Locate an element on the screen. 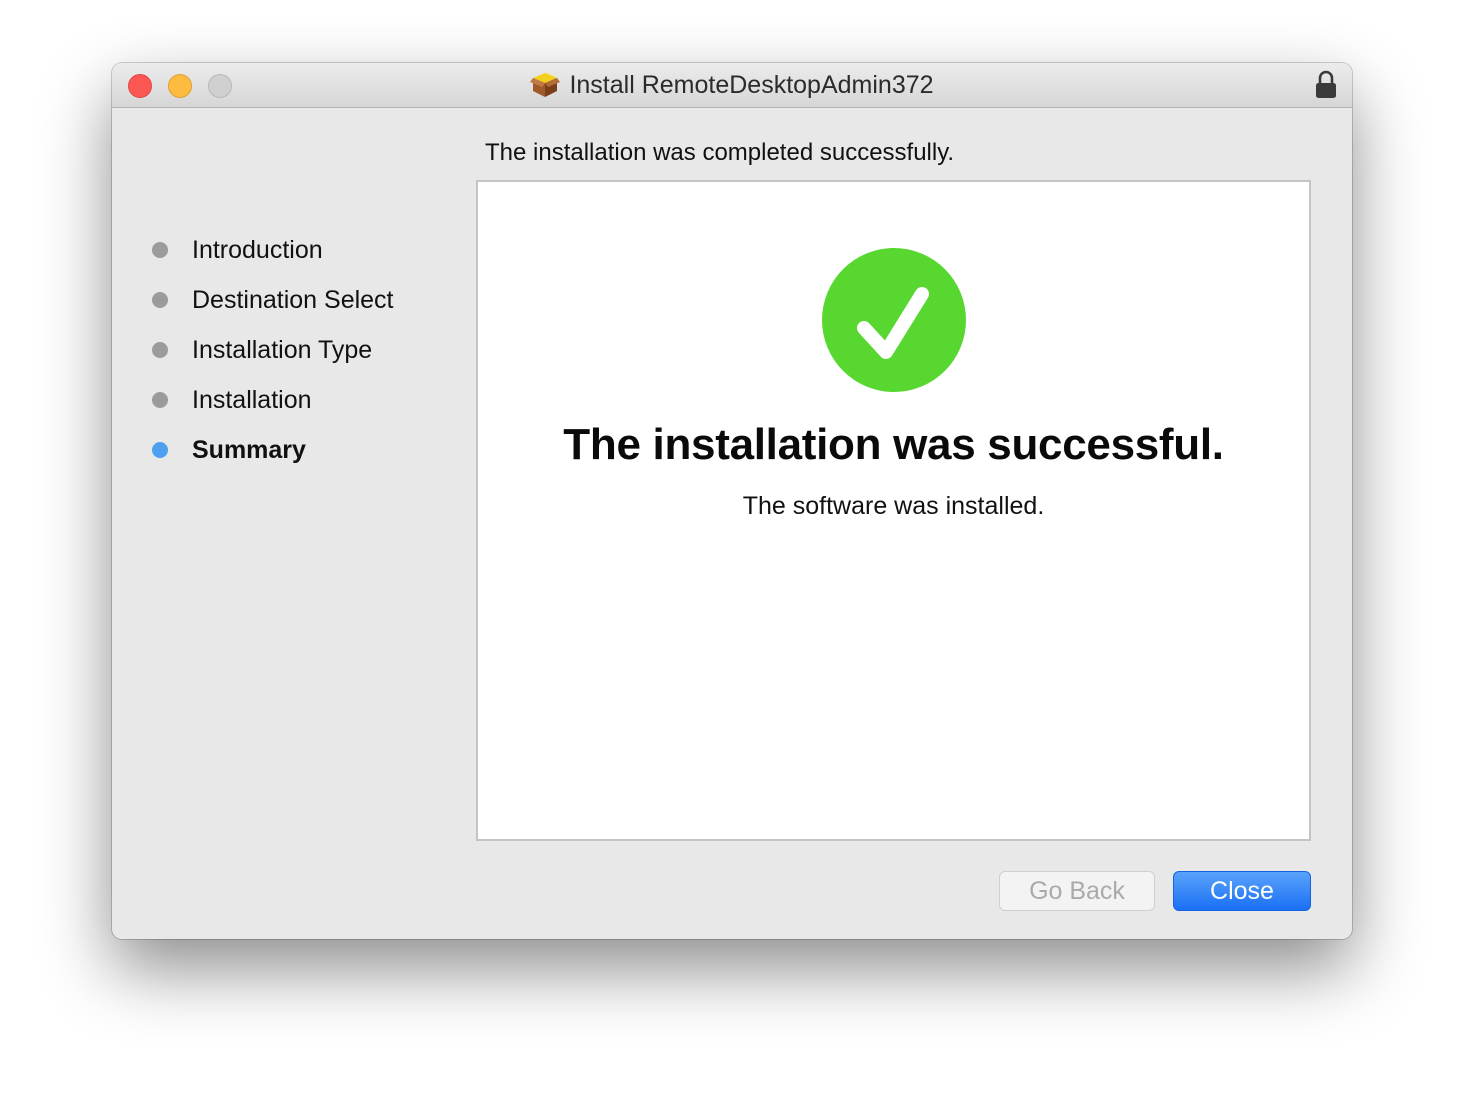 This screenshot has height=1100, width=1464. title-bar: Install RemoteDesktopAdmin372 is located at coordinates (732, 85).